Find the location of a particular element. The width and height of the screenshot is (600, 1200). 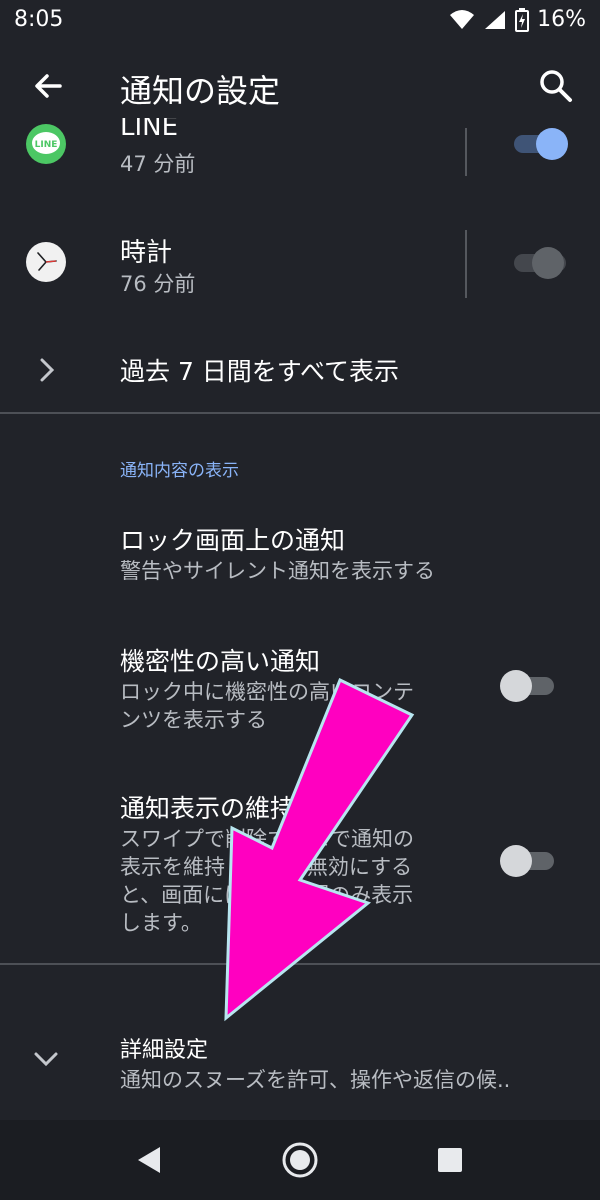

battery-icon is located at coordinates (522, 19).